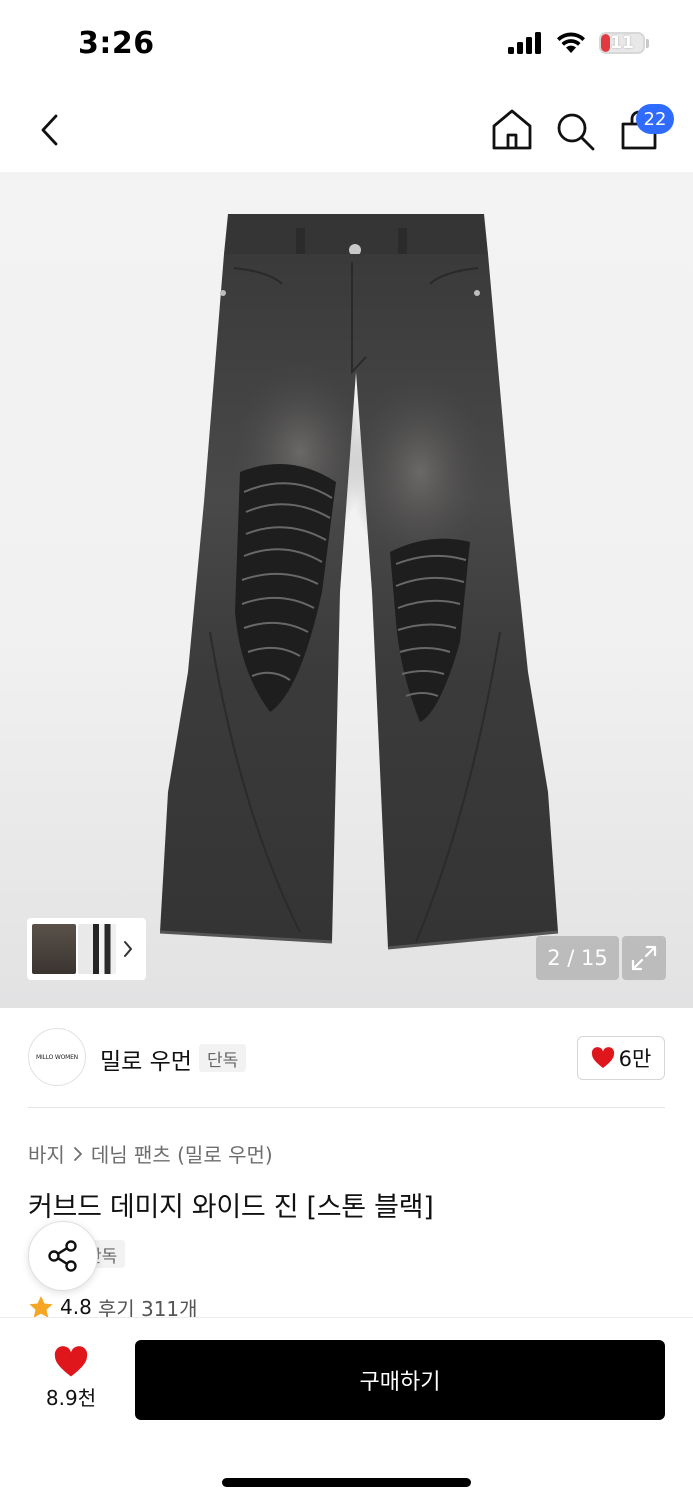  Describe the element at coordinates (346, 1482) in the screenshot. I see `home-indicator` at that location.